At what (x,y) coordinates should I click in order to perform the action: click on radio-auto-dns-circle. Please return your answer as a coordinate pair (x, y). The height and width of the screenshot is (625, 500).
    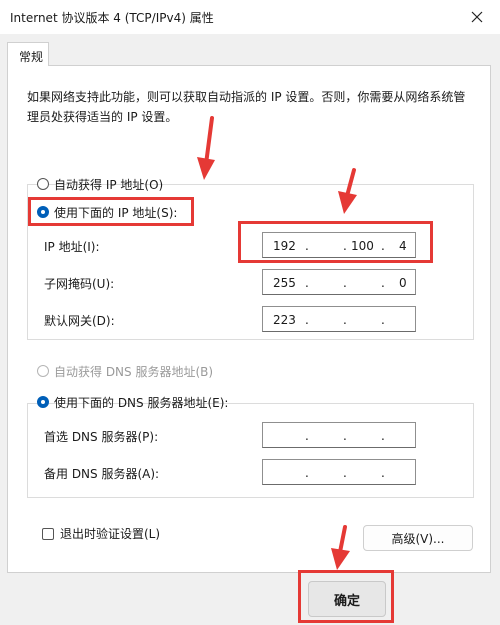
    Looking at the image, I should click on (43, 371).